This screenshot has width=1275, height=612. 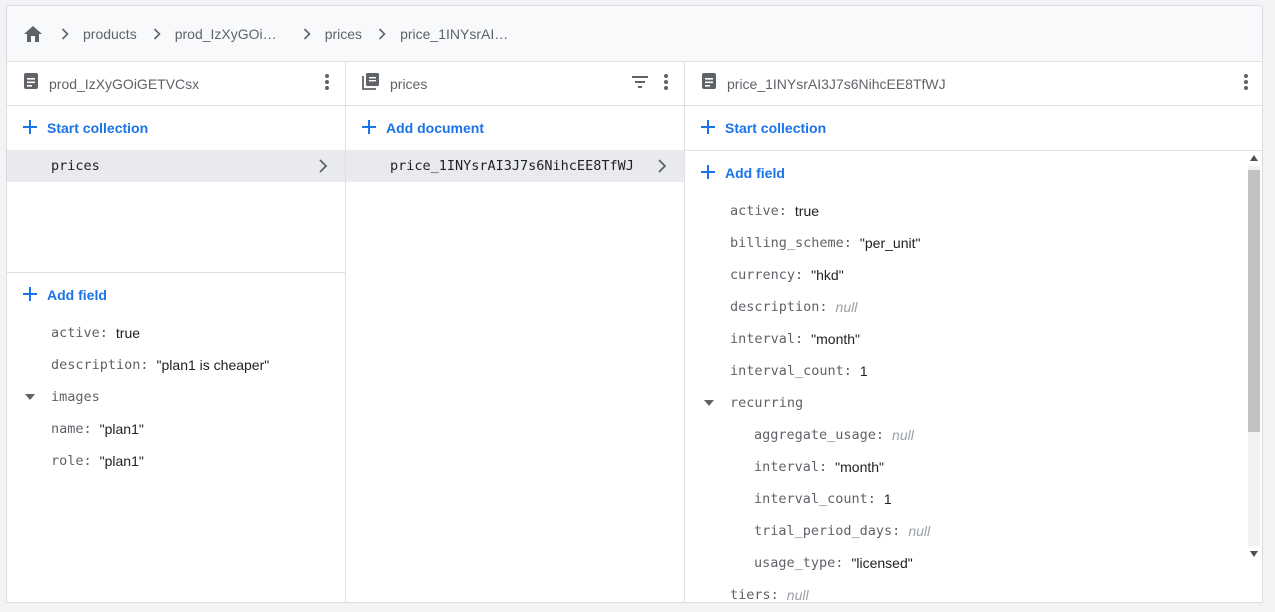 I want to click on collection-item-prices: prices, so click(x=176, y=166).